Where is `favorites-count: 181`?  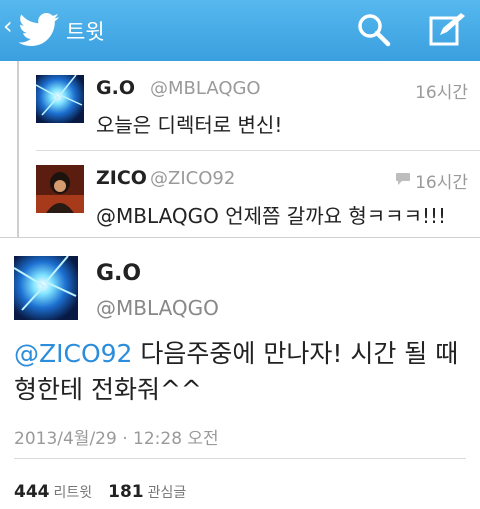 favorites-count: 181 is located at coordinates (126, 492).